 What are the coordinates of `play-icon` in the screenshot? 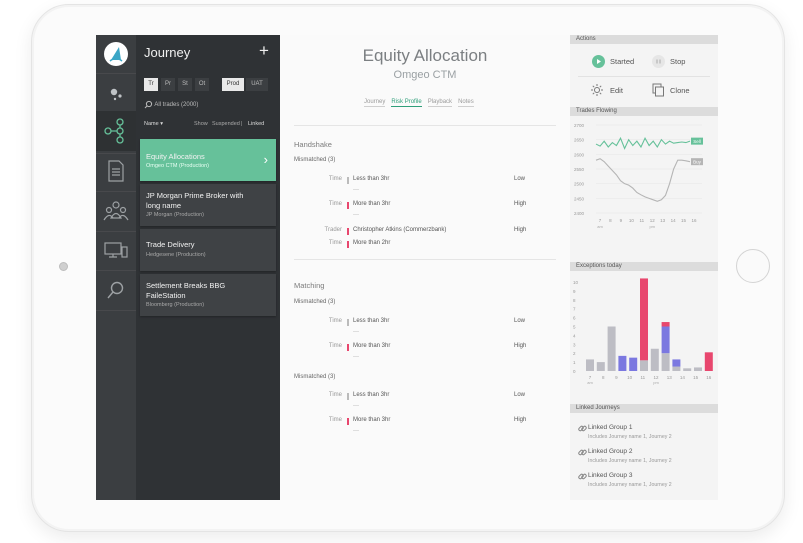 It's located at (598, 61).